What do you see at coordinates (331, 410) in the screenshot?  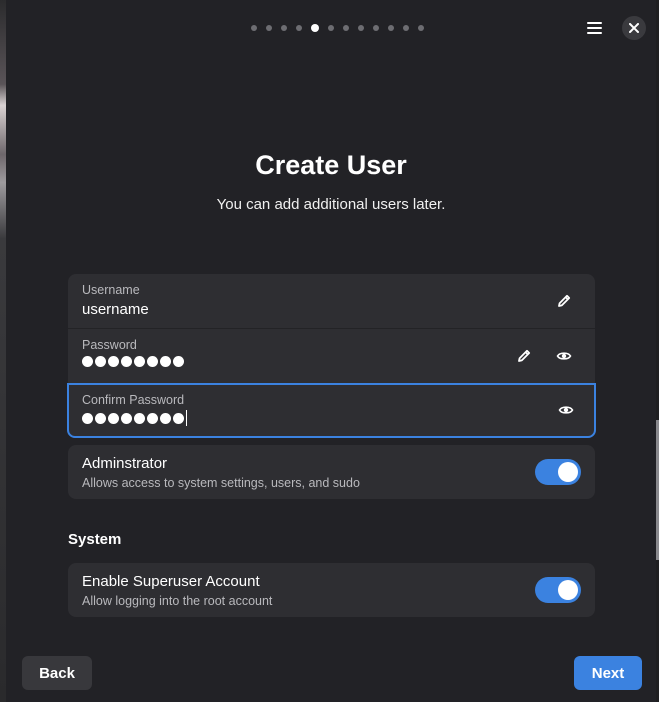 I see `confirm-password-field: Confirm Password` at bounding box center [331, 410].